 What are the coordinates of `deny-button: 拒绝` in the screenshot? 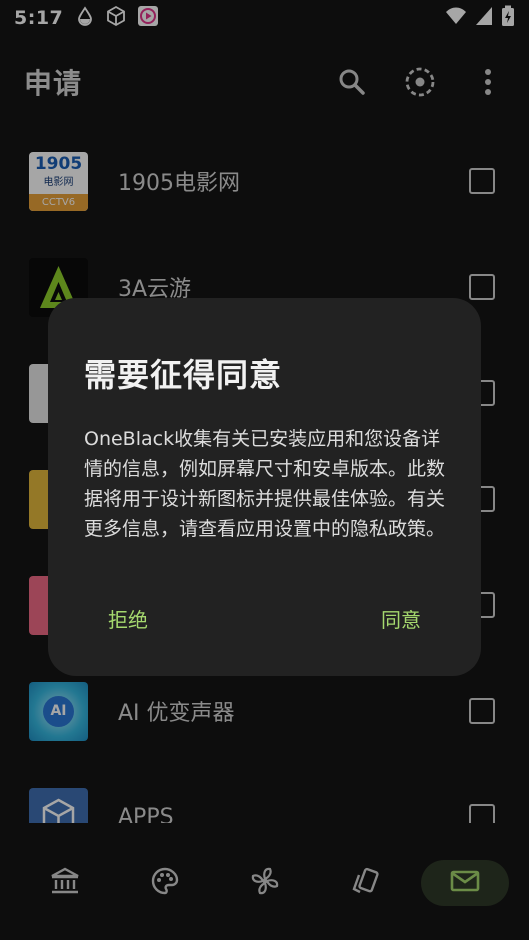 It's located at (128, 622).